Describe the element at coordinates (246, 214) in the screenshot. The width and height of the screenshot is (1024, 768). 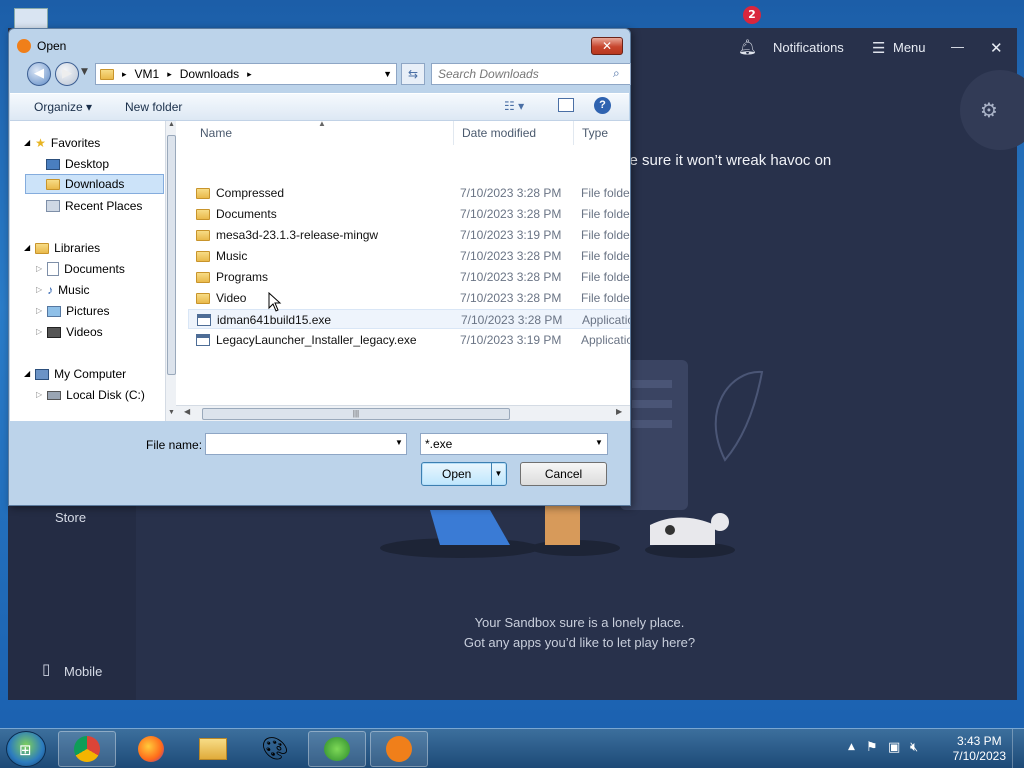
I see `file-name: Documents` at that location.